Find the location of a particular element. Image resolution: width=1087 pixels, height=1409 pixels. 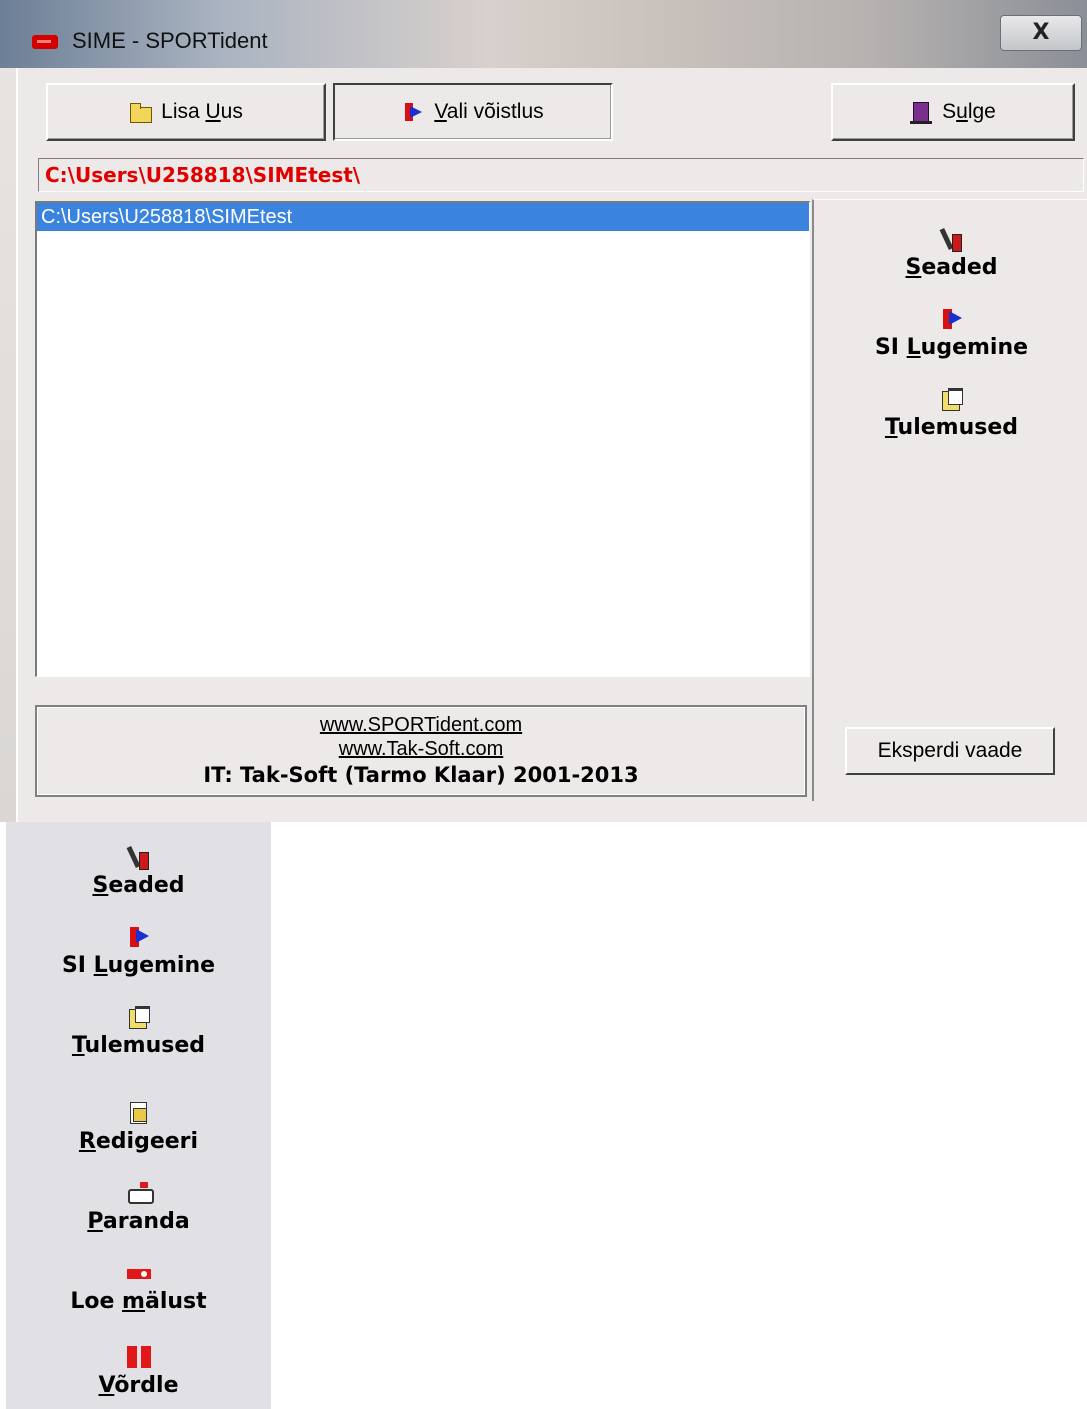

open-folder-icon is located at coordinates (141, 112).